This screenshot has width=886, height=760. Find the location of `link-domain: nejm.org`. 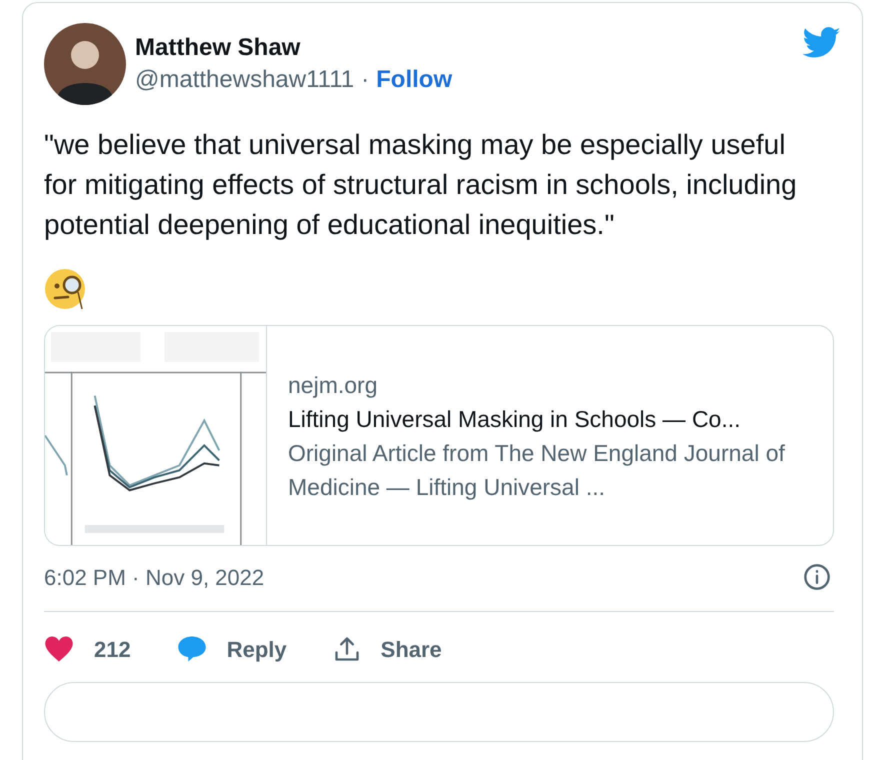

link-domain: nejm.org is located at coordinates (333, 385).